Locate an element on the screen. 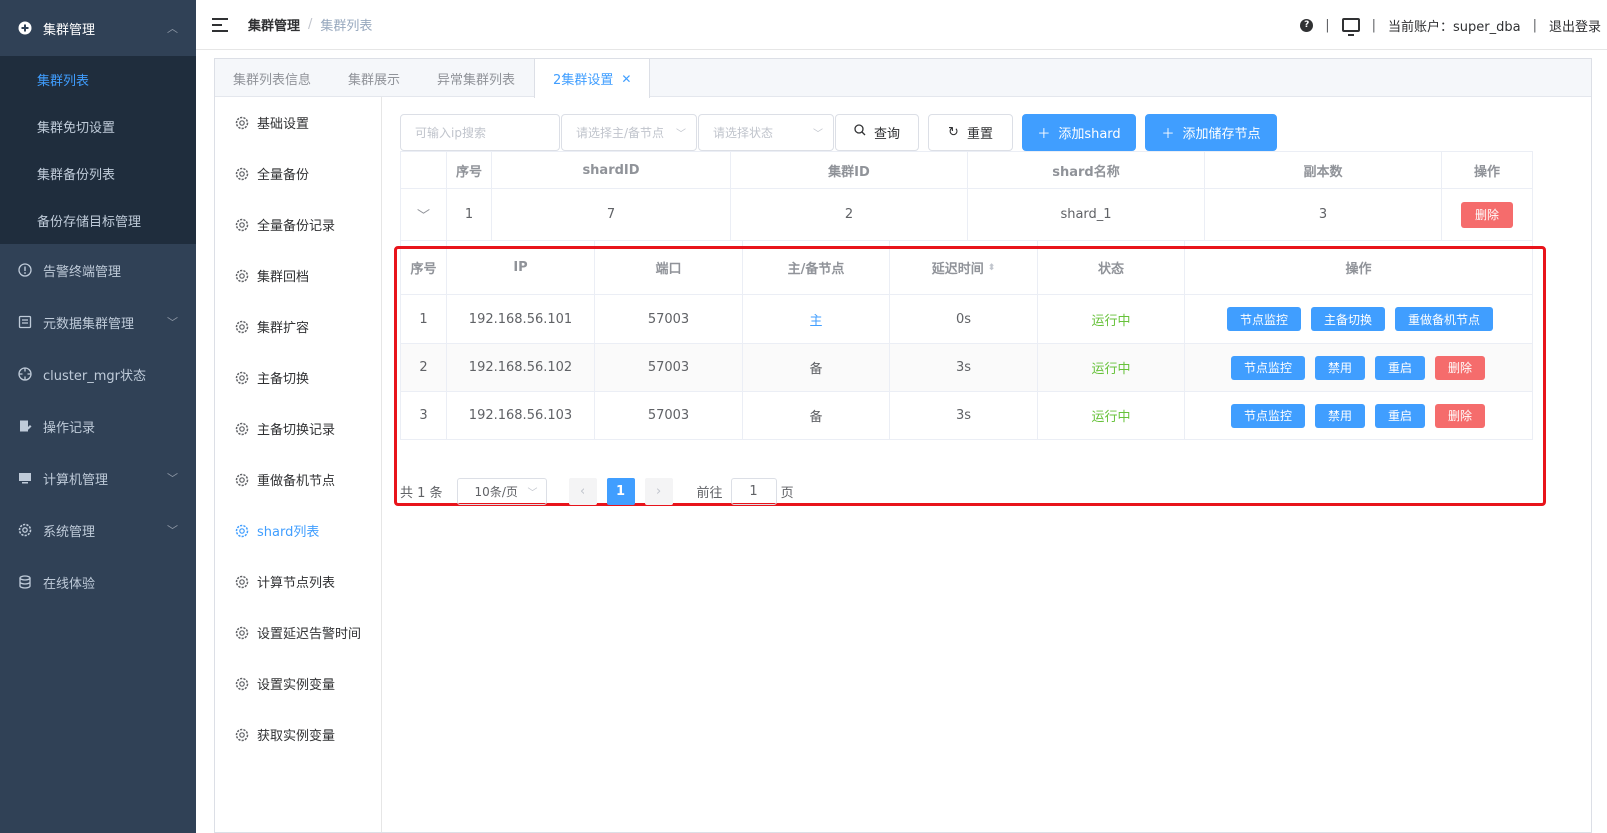  page-size-select: 10条/页 ﹀ is located at coordinates (501, 491).